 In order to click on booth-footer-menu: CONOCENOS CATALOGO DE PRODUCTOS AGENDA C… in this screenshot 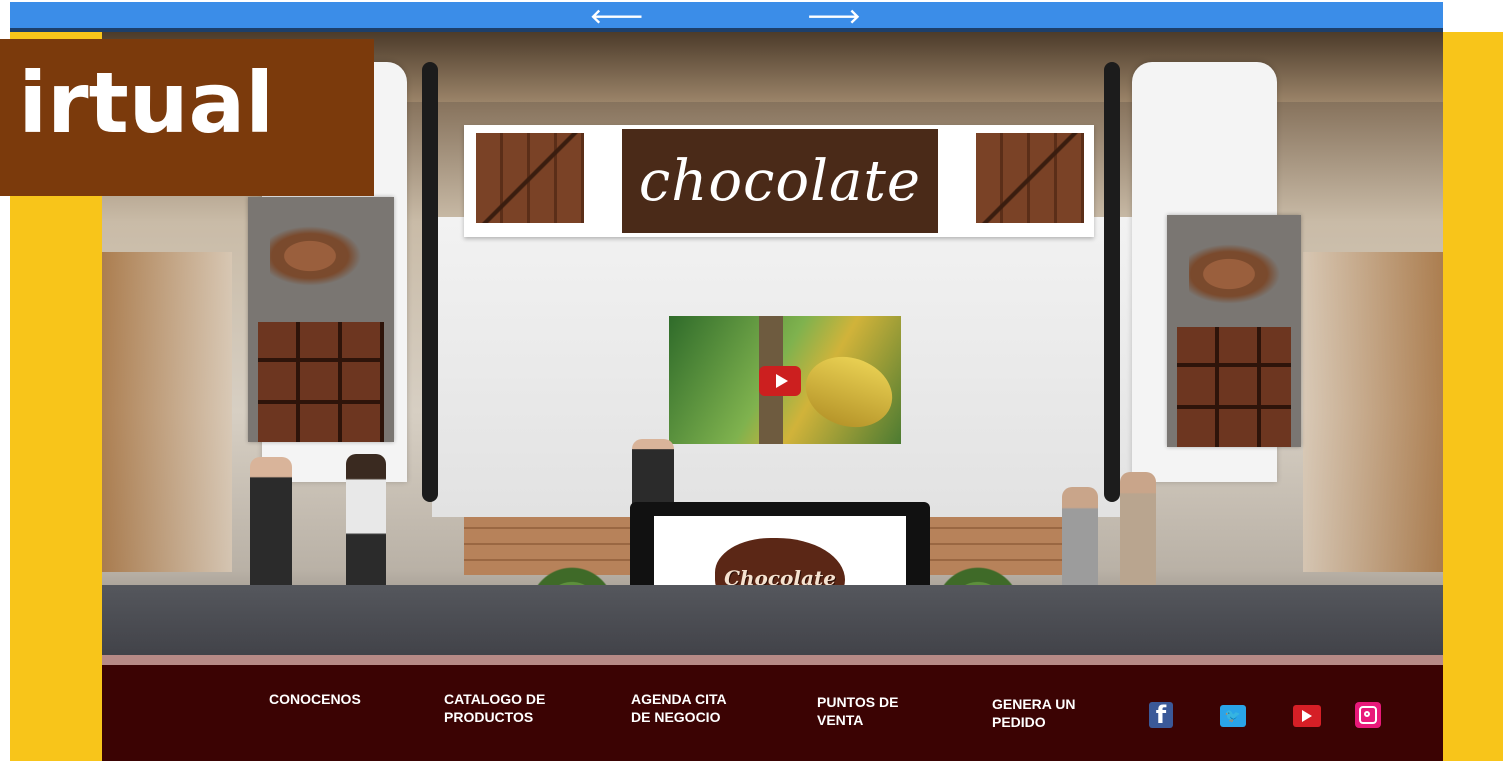, I will do `click(772, 713)`.